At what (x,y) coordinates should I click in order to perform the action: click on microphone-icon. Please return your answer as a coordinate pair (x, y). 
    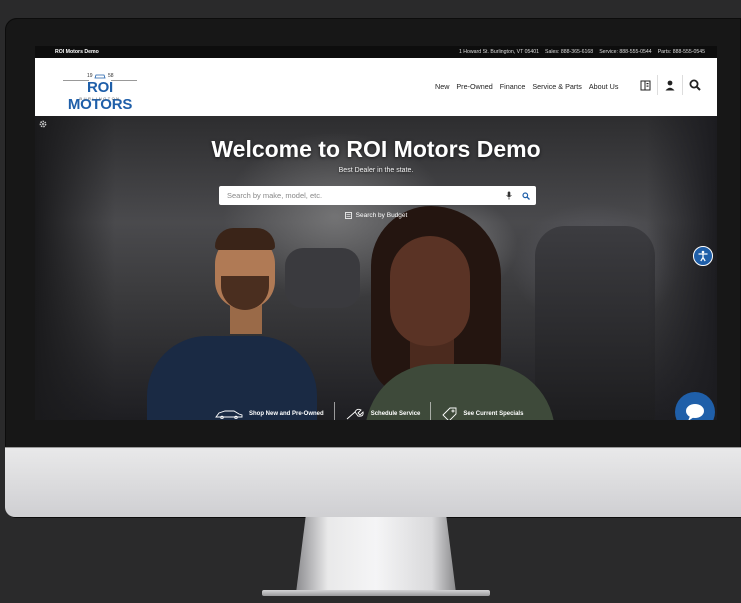
    Looking at the image, I should click on (509, 195).